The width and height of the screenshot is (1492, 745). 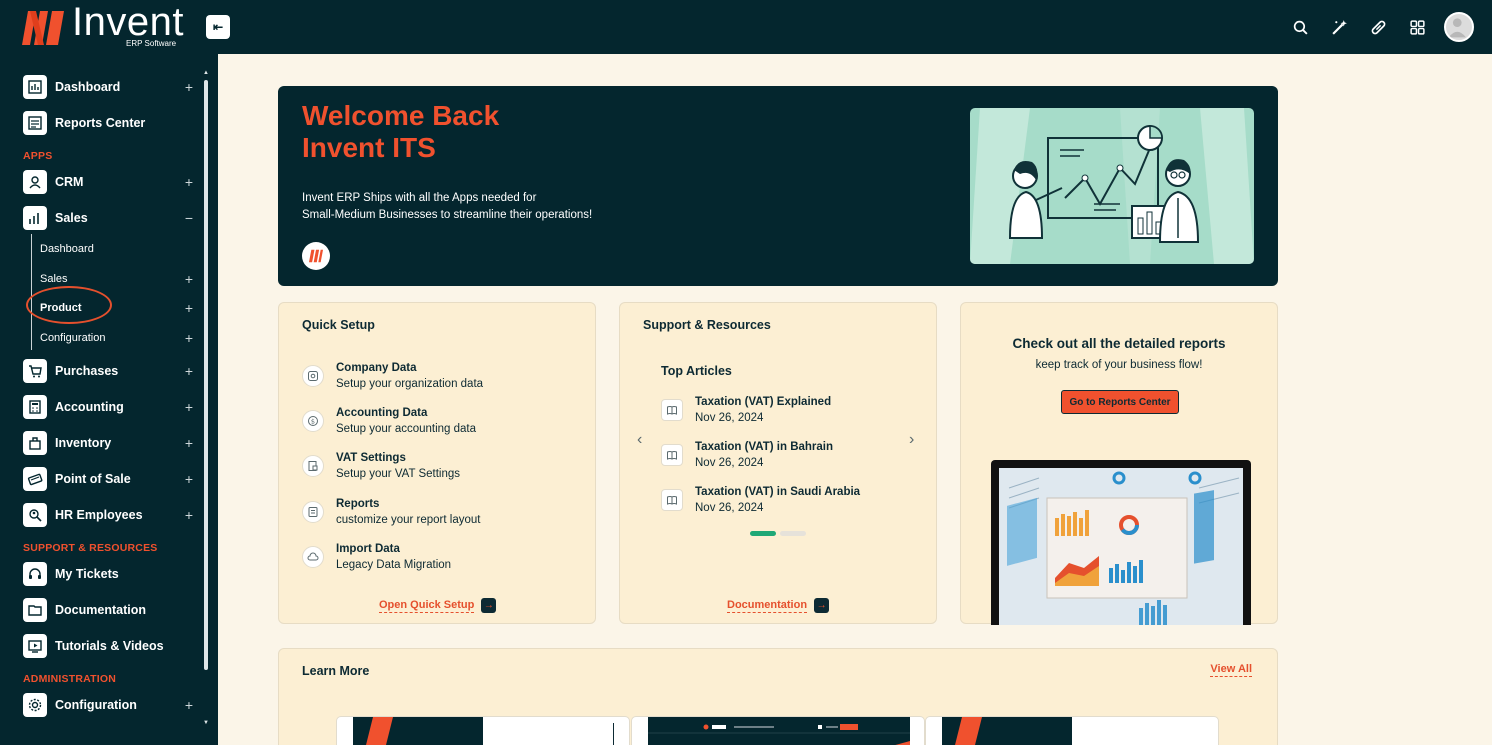 I want to click on dollar-icon: $, so click(x=313, y=421).